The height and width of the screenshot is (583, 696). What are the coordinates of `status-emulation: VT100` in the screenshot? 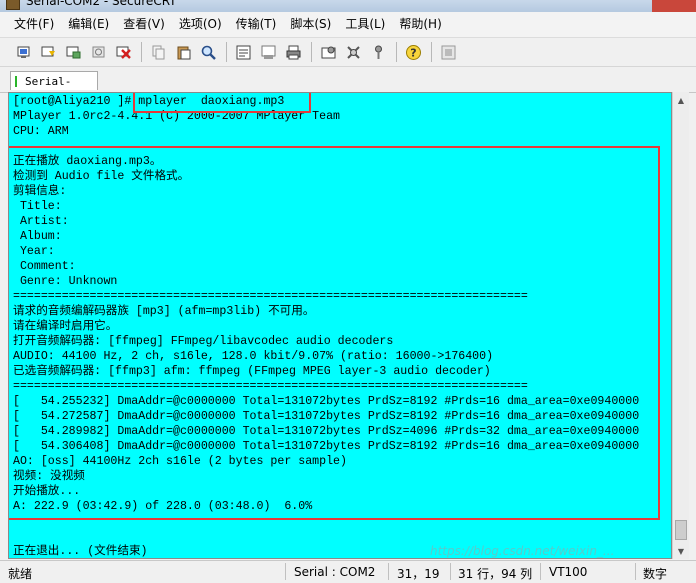 It's located at (568, 572).